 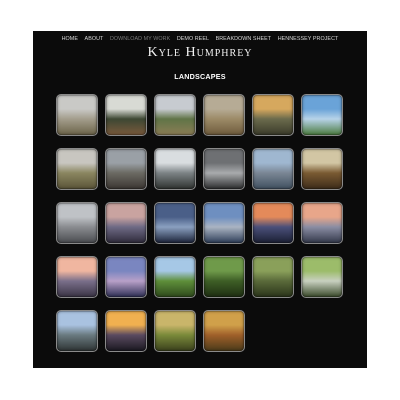 What do you see at coordinates (126, 331) in the screenshot?
I see `gallery-thumbnail-bridge-lights` at bounding box center [126, 331].